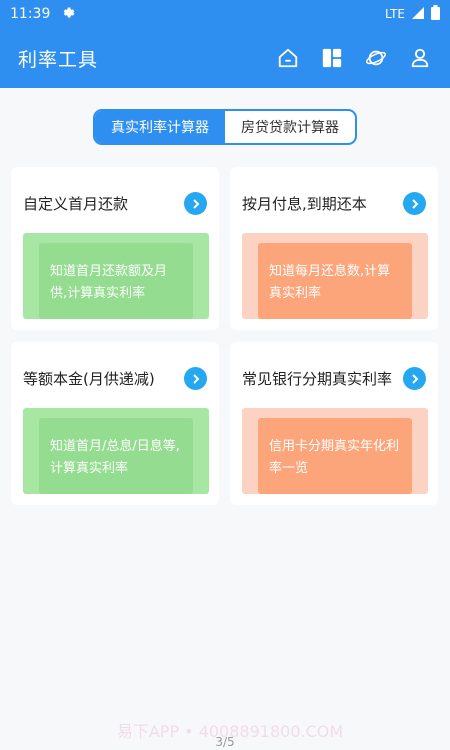 This screenshot has height=750, width=450. What do you see at coordinates (335, 281) in the screenshot?
I see `card-description: 知道每月还息数,计算真实利率` at bounding box center [335, 281].